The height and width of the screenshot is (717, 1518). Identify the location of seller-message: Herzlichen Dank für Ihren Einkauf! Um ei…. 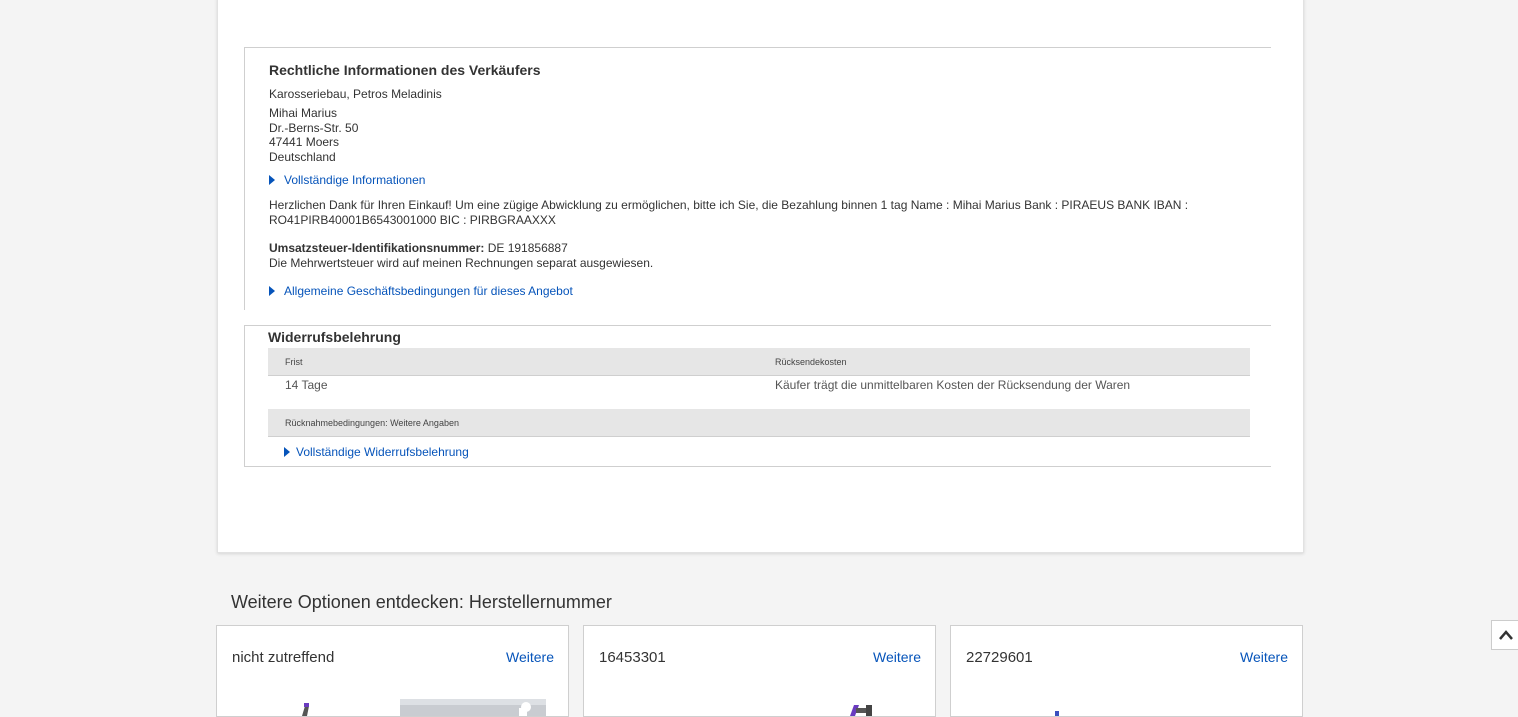
(728, 212).